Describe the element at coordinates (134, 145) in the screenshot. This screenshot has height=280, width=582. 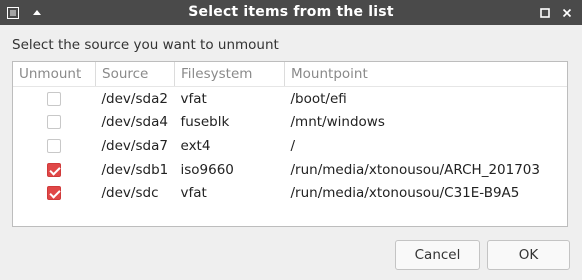
I see `source-cell: /dev/sda7` at that location.